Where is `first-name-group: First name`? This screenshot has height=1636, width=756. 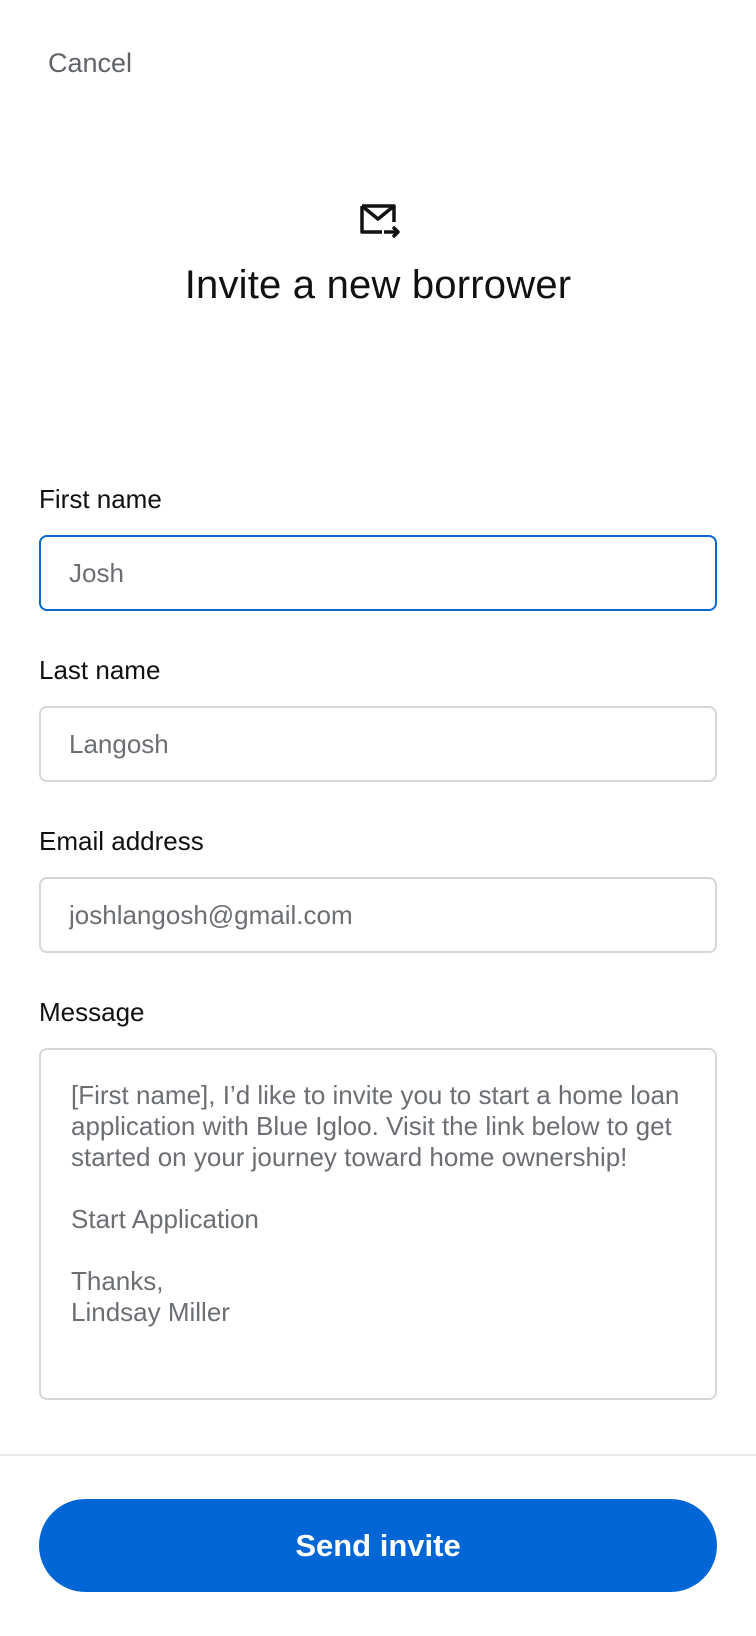
first-name-group: First name is located at coordinates (378, 547).